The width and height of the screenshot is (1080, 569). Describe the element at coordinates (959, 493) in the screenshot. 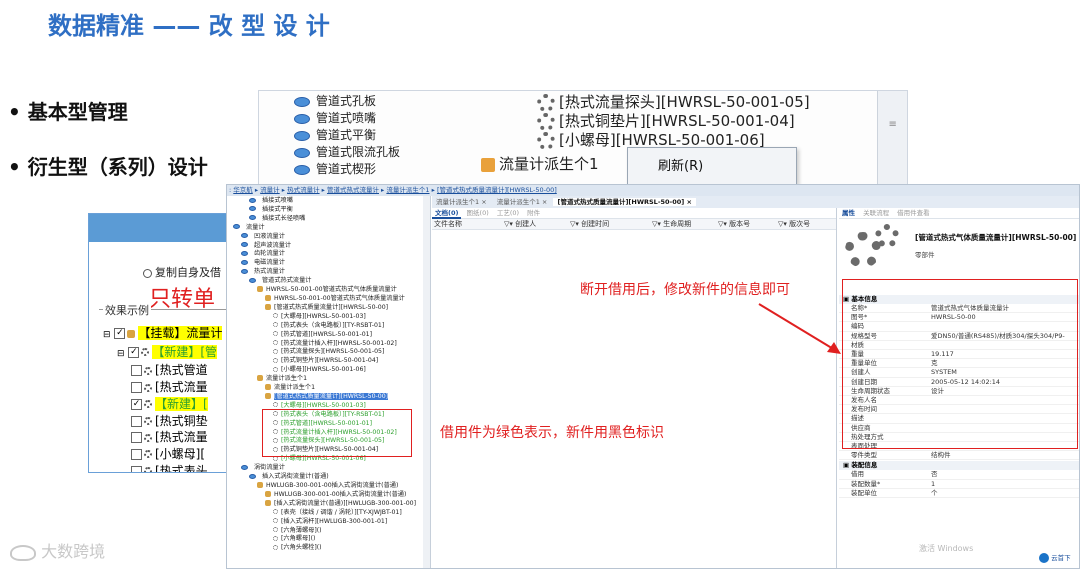

I see `prop-row: 装配单位 个` at that location.